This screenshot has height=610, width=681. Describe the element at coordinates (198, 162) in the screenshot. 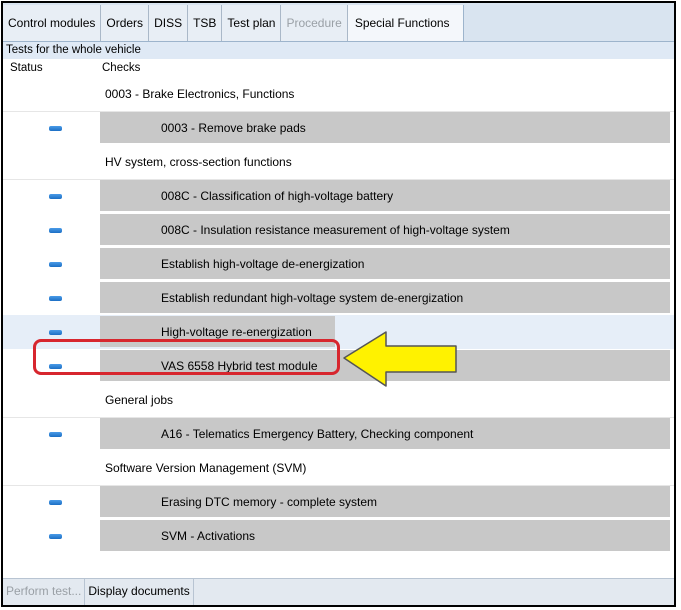

I see `group-label: HV system, cross-section functions` at that location.